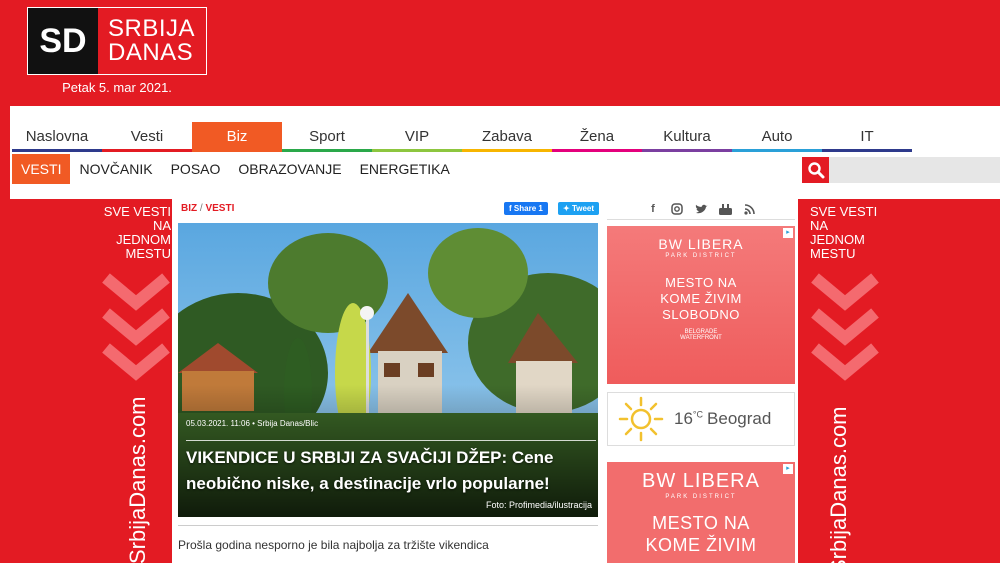 The height and width of the screenshot is (563, 1000). I want to click on nav-item-vesti: Vesti, so click(147, 137).